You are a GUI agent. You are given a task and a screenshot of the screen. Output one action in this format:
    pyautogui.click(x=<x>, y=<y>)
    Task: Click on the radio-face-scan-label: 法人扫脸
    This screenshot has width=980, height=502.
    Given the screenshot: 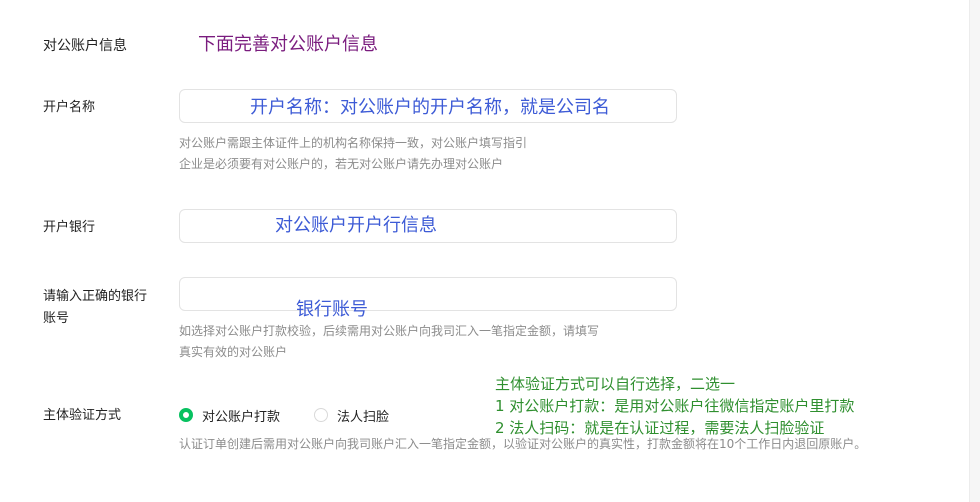 What is the action you would take?
    pyautogui.click(x=363, y=415)
    